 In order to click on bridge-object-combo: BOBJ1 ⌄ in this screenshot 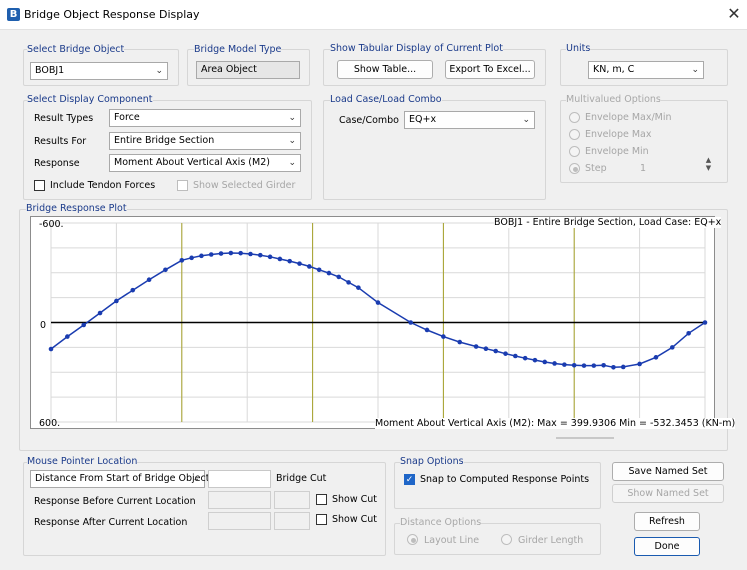, I will do `click(99, 71)`.